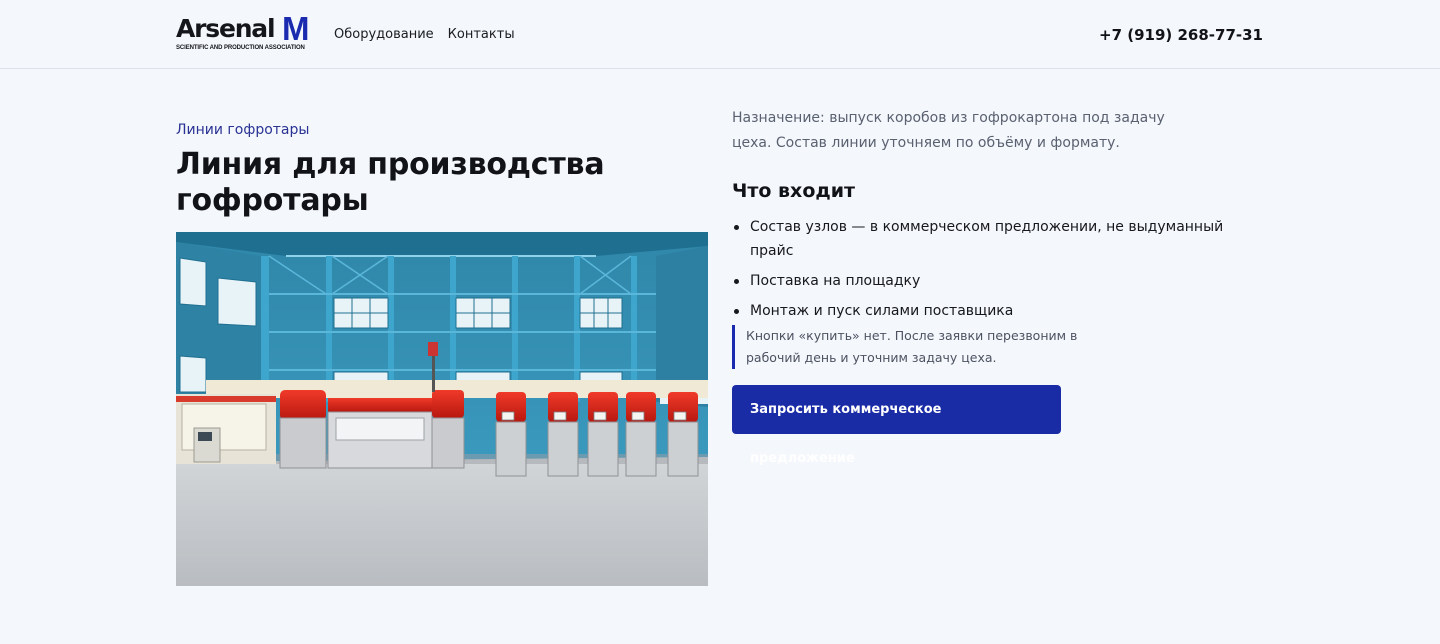 The image size is (1440, 644). What do you see at coordinates (442, 130) in the screenshot?
I see `category-link: Линии гофротары` at bounding box center [442, 130].